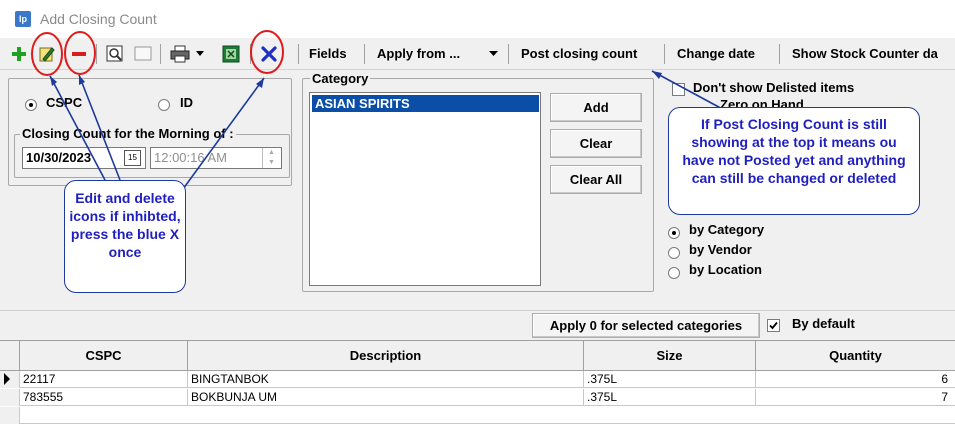 The width and height of the screenshot is (955, 424). What do you see at coordinates (115, 54) in the screenshot?
I see `preview-icon` at bounding box center [115, 54].